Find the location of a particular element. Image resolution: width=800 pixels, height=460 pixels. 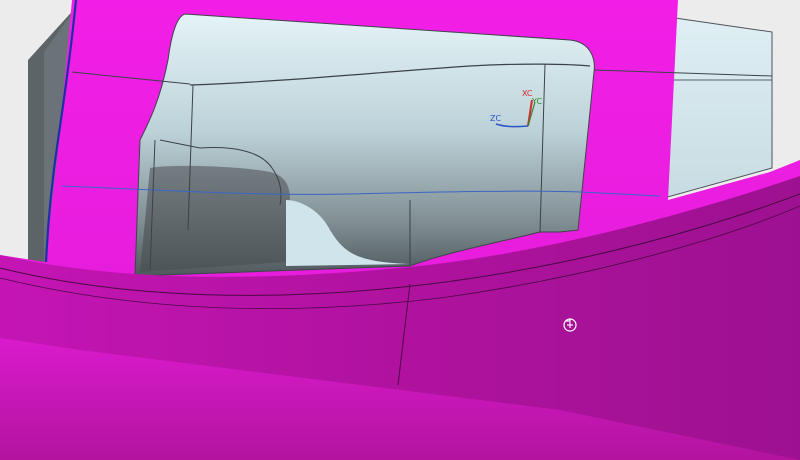

inner-pocket-floor is located at coordinates (215, 218).